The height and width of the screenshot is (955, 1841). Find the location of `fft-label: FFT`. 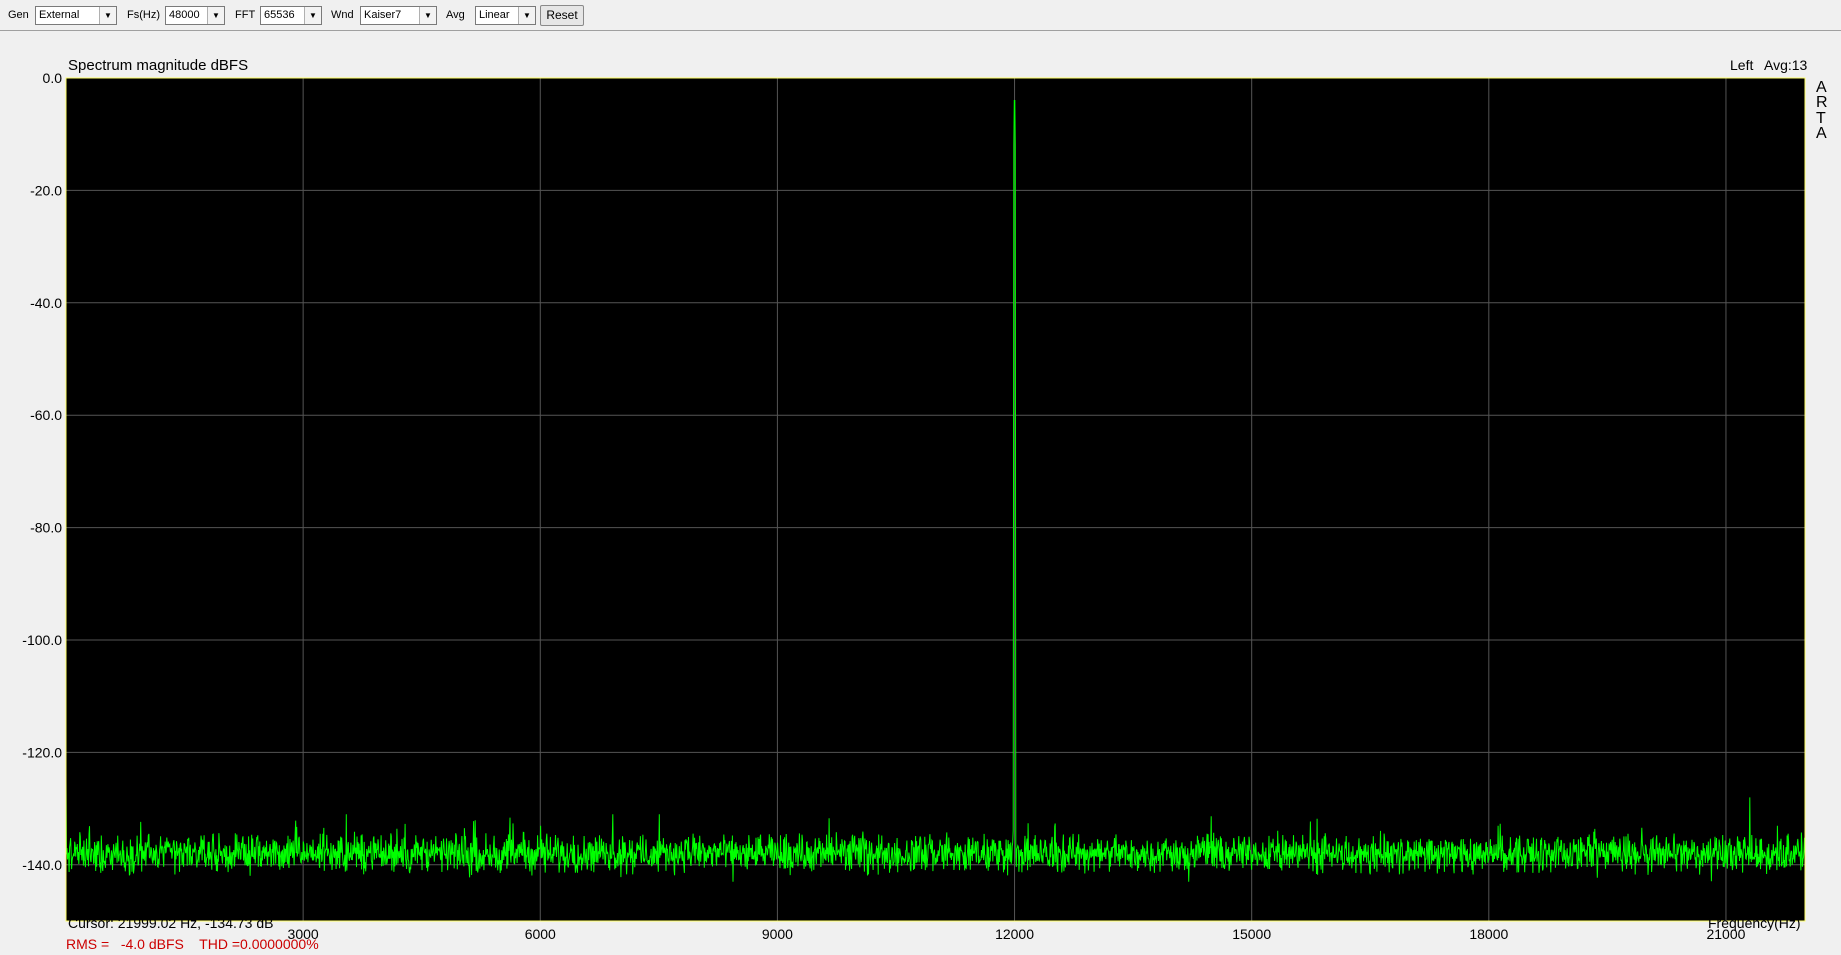

fft-label: FFT is located at coordinates (245, 15).